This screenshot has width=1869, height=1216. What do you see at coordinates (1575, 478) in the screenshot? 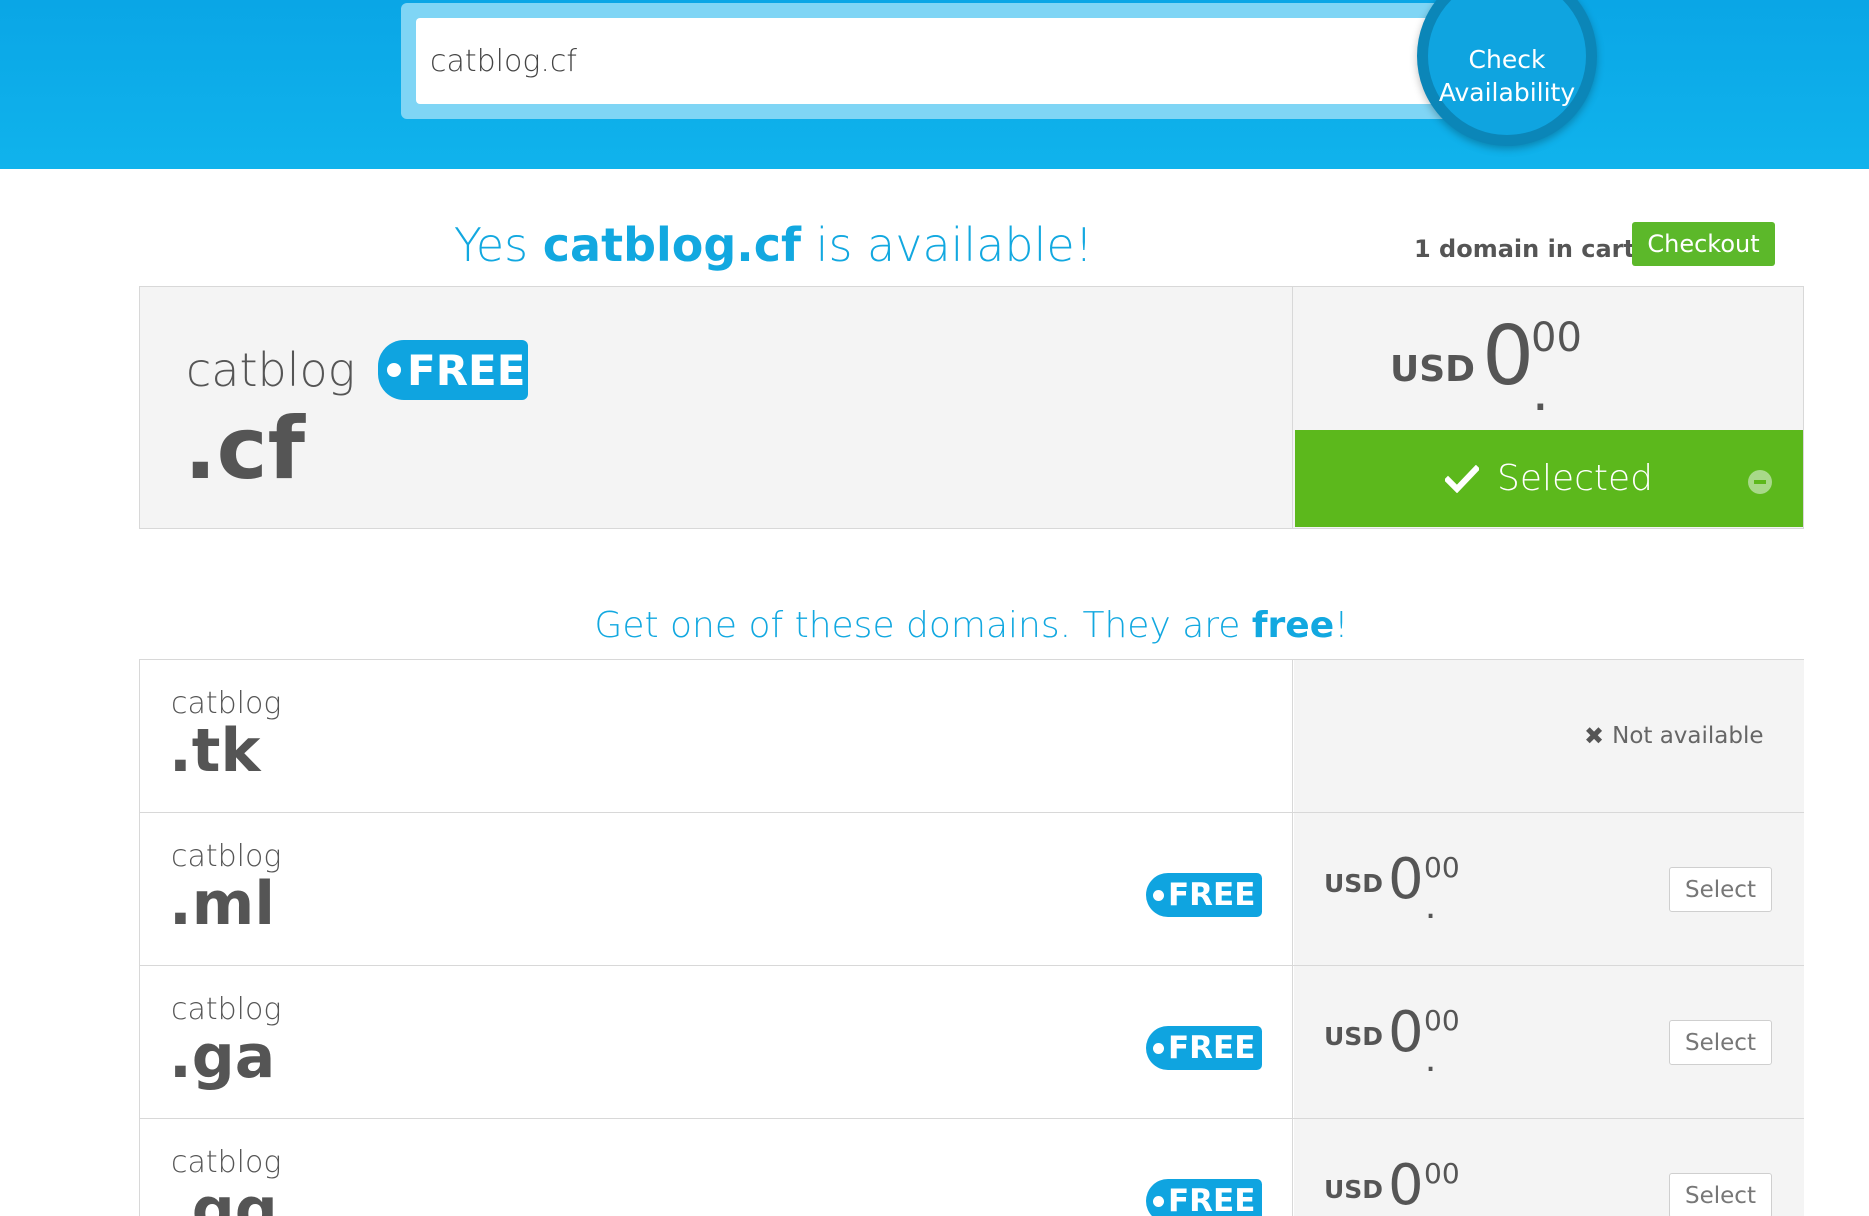
I see `selected-label: Selected` at bounding box center [1575, 478].